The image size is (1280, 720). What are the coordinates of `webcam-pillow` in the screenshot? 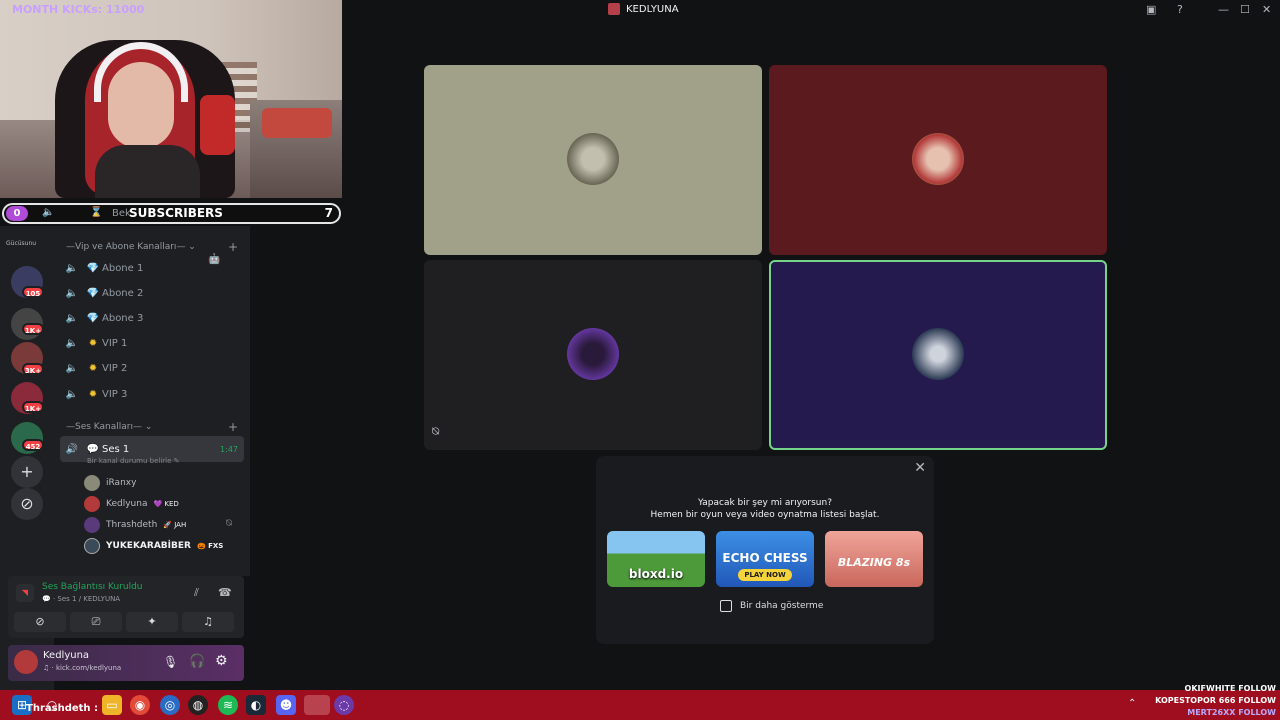 It's located at (297, 123).